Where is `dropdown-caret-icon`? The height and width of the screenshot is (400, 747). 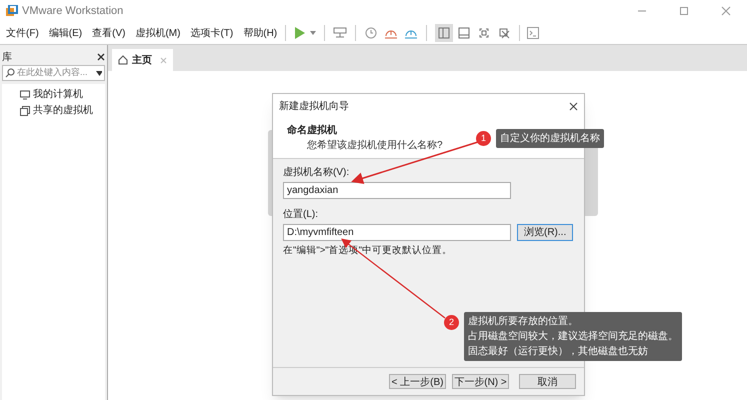
dropdown-caret-icon is located at coordinates (99, 73).